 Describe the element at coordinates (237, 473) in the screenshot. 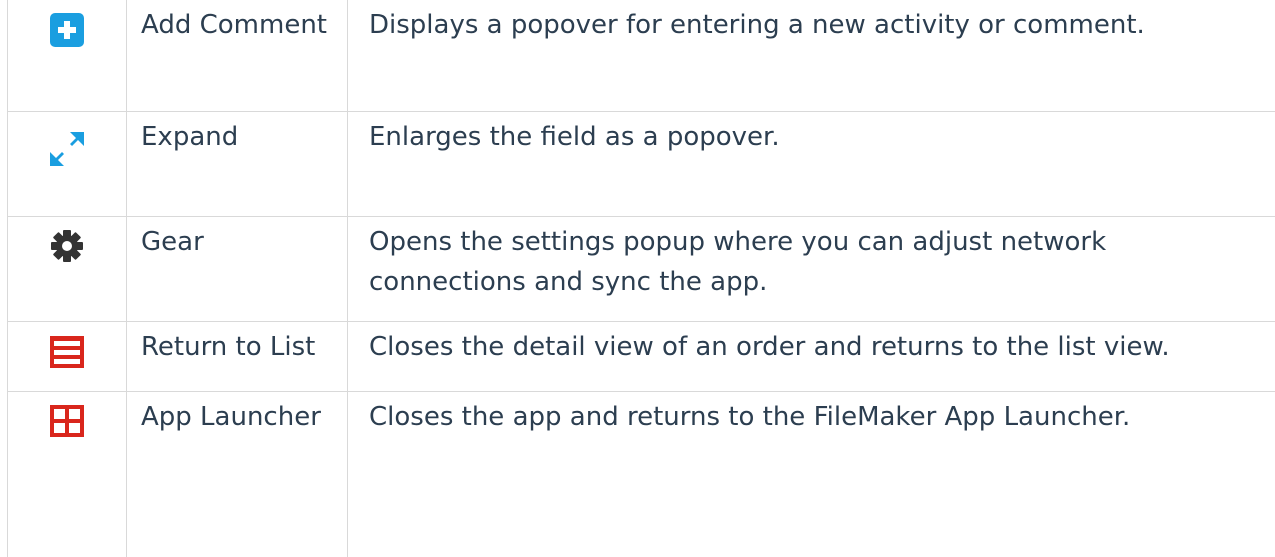

I see `button-name: App Launcher` at that location.